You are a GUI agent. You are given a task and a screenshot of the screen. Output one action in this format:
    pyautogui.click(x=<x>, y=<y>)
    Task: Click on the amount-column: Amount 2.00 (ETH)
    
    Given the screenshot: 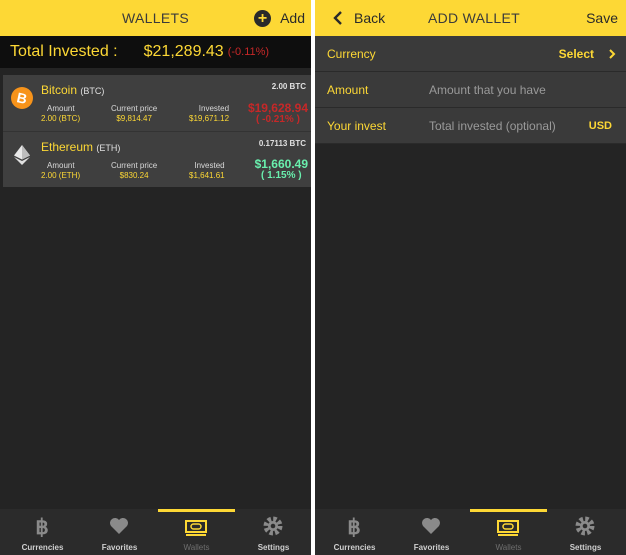 What is the action you would take?
    pyautogui.click(x=60, y=171)
    